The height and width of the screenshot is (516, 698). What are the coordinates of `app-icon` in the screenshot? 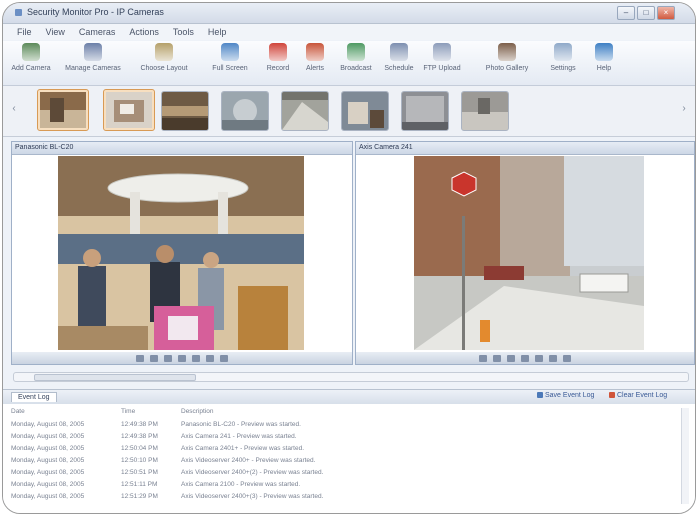 It's located at (18, 12).